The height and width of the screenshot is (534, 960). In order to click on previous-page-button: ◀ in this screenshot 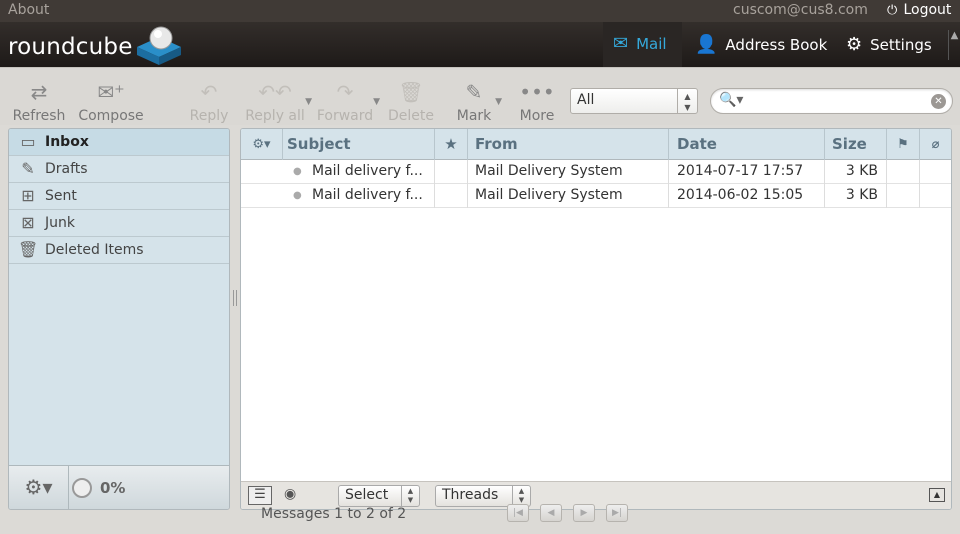, I will do `click(551, 513)`.